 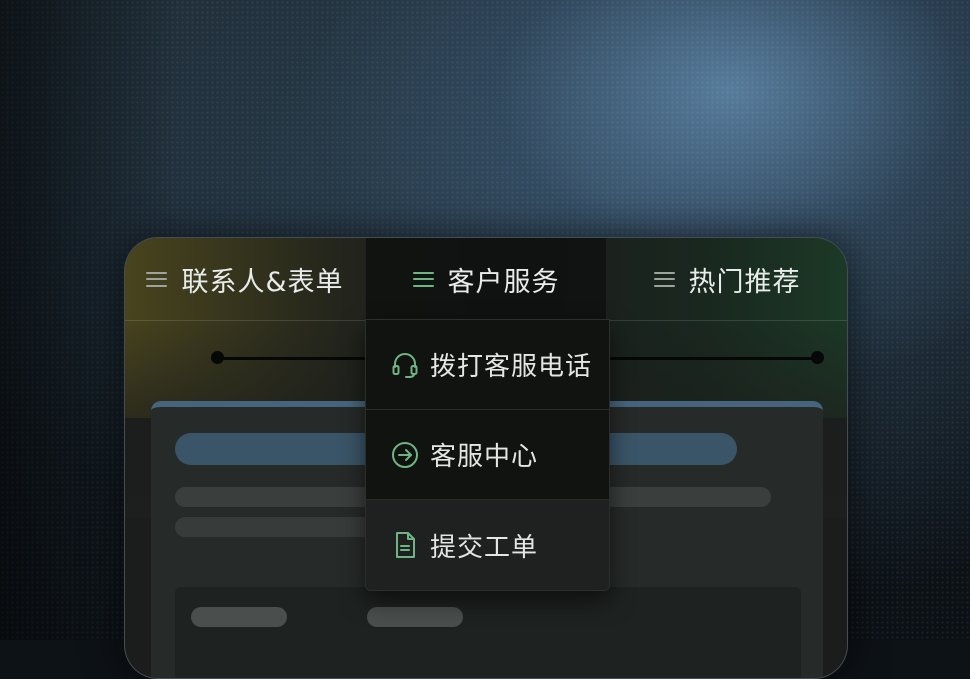 What do you see at coordinates (488, 632) in the screenshot?
I see `skeleton-card` at bounding box center [488, 632].